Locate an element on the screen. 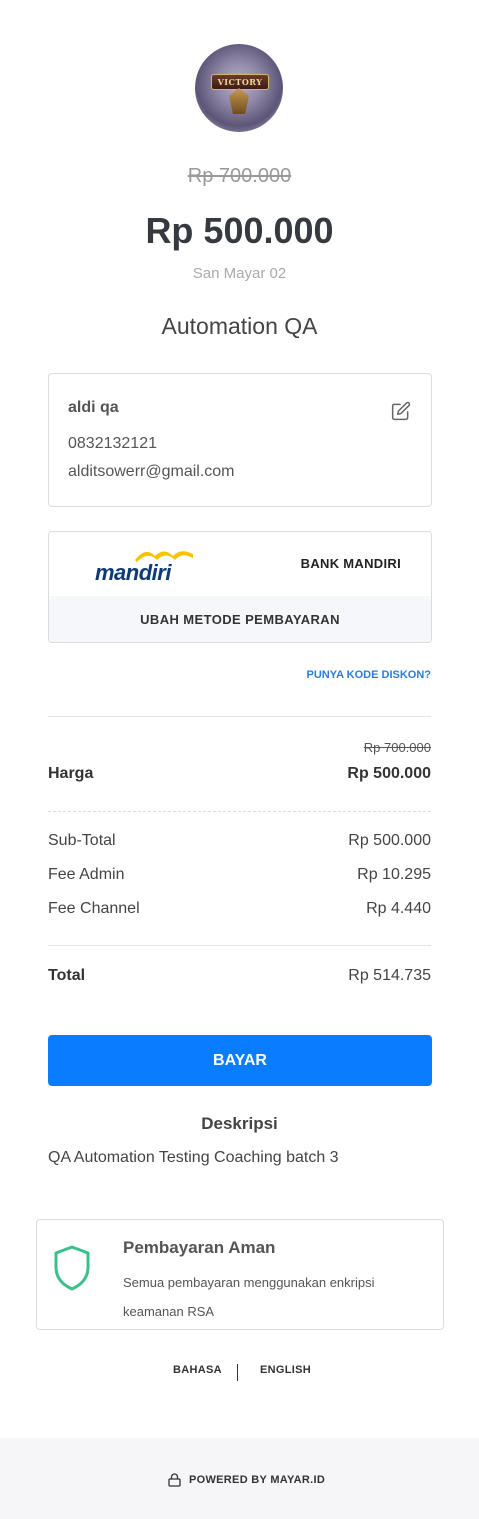 This screenshot has width=479, height=1519. fee-channel-label: Fee Channel is located at coordinates (94, 908).